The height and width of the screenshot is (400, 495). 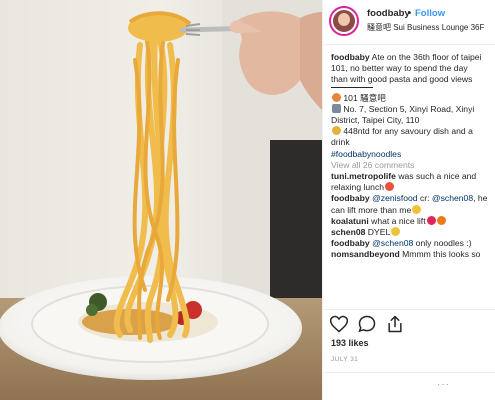 What do you see at coordinates (371, 209) in the screenshot?
I see `comment-text-2: can lift more than me` at bounding box center [371, 209].